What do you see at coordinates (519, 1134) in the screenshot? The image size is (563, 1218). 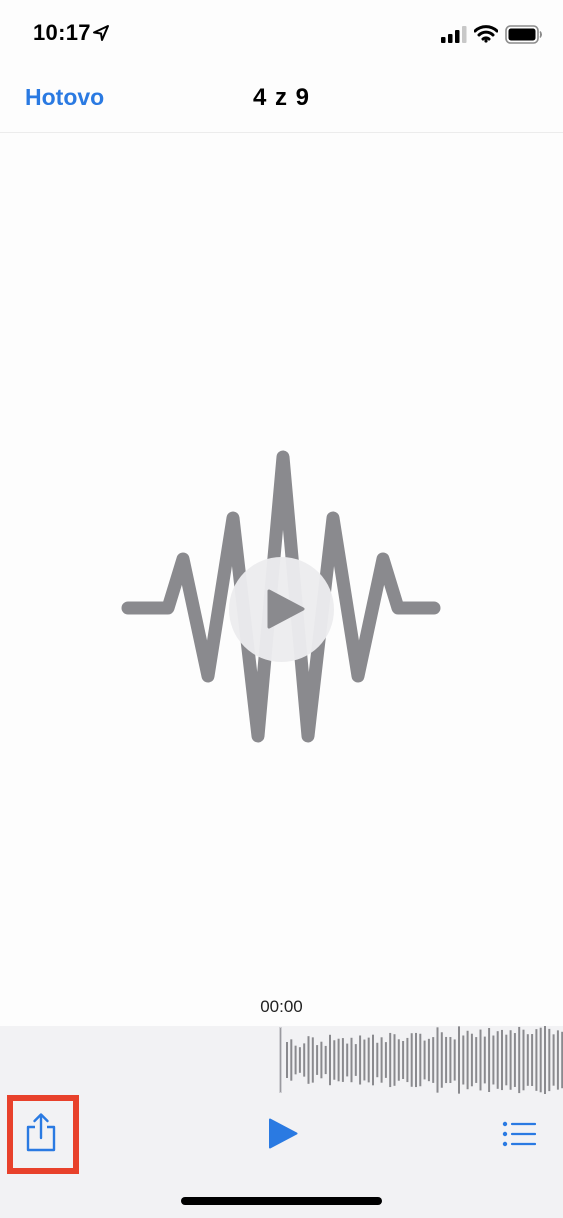 I see `list-icon` at bounding box center [519, 1134].